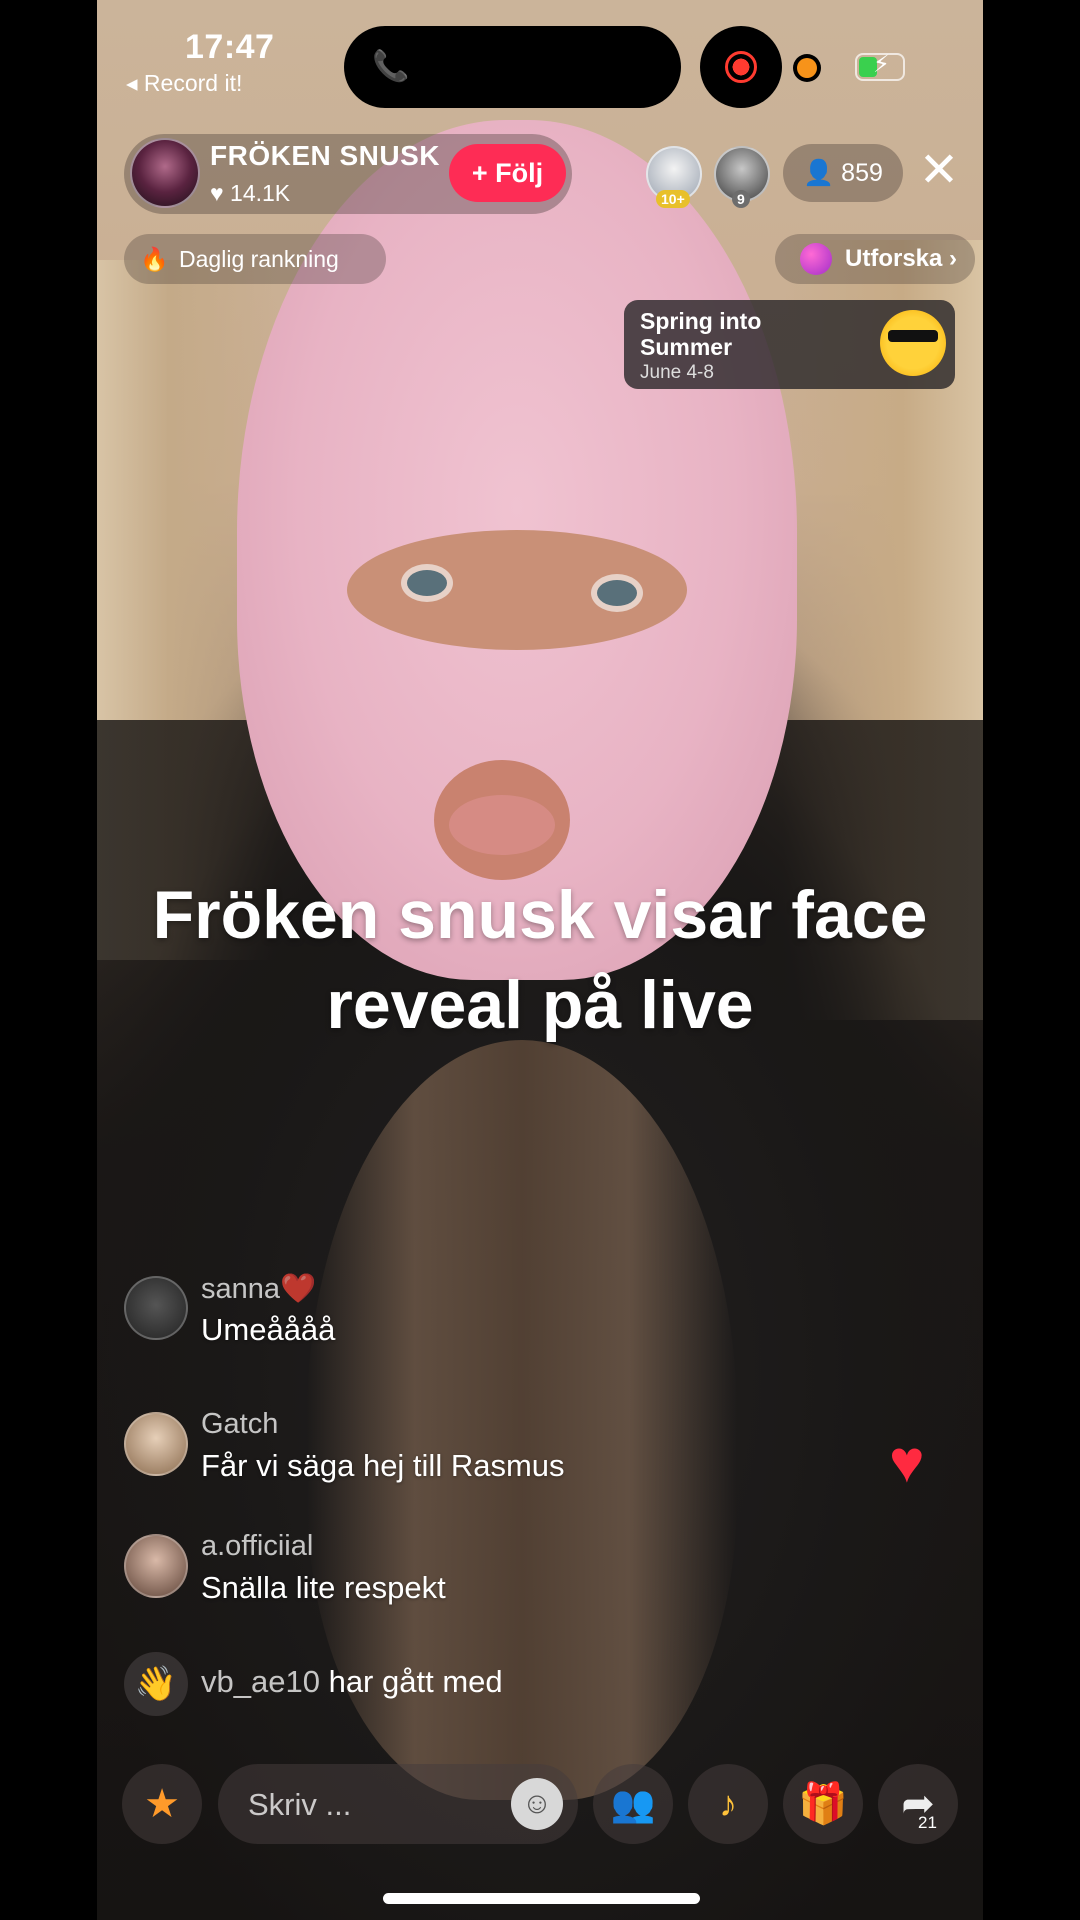 This screenshot has height=1920, width=1080. I want to click on mic-indicator-icon, so click(807, 68).